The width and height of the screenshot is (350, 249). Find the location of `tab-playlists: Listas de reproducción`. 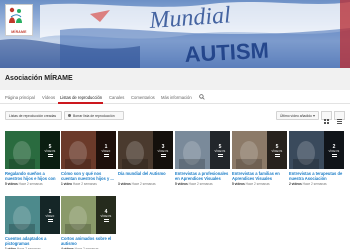

tab-playlists: Listas de reproducción is located at coordinates (81, 97).